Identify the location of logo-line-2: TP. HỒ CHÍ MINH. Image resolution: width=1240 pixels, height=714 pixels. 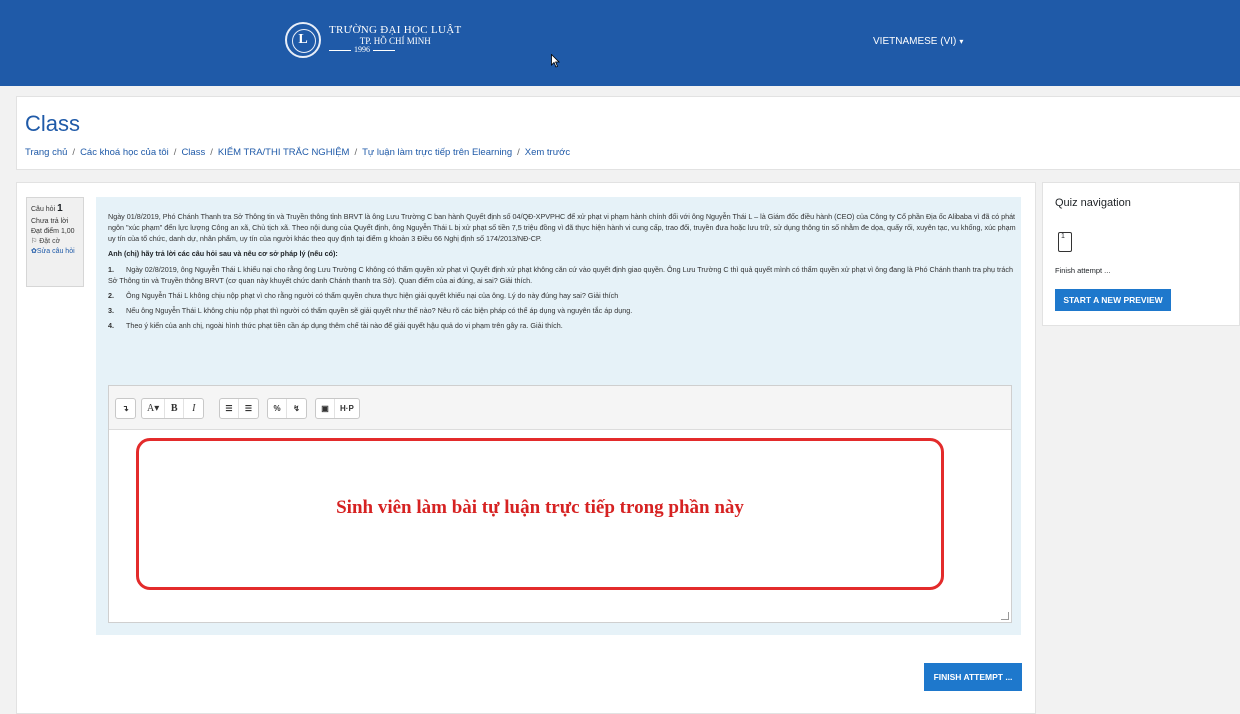
(395, 40).